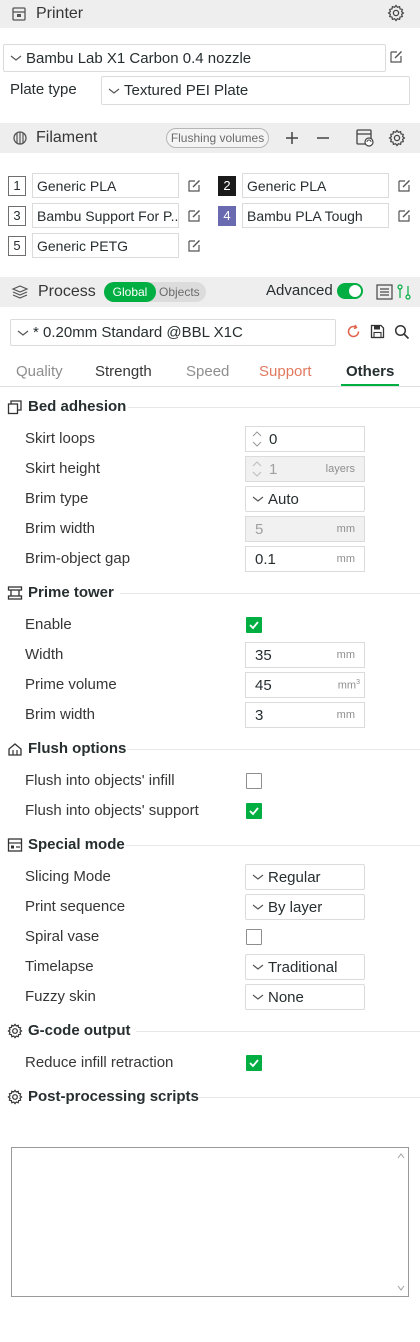  I want to click on printer-preset-select: Bambu Lab X1 Carbon 0.4 nozzle, so click(194, 58).